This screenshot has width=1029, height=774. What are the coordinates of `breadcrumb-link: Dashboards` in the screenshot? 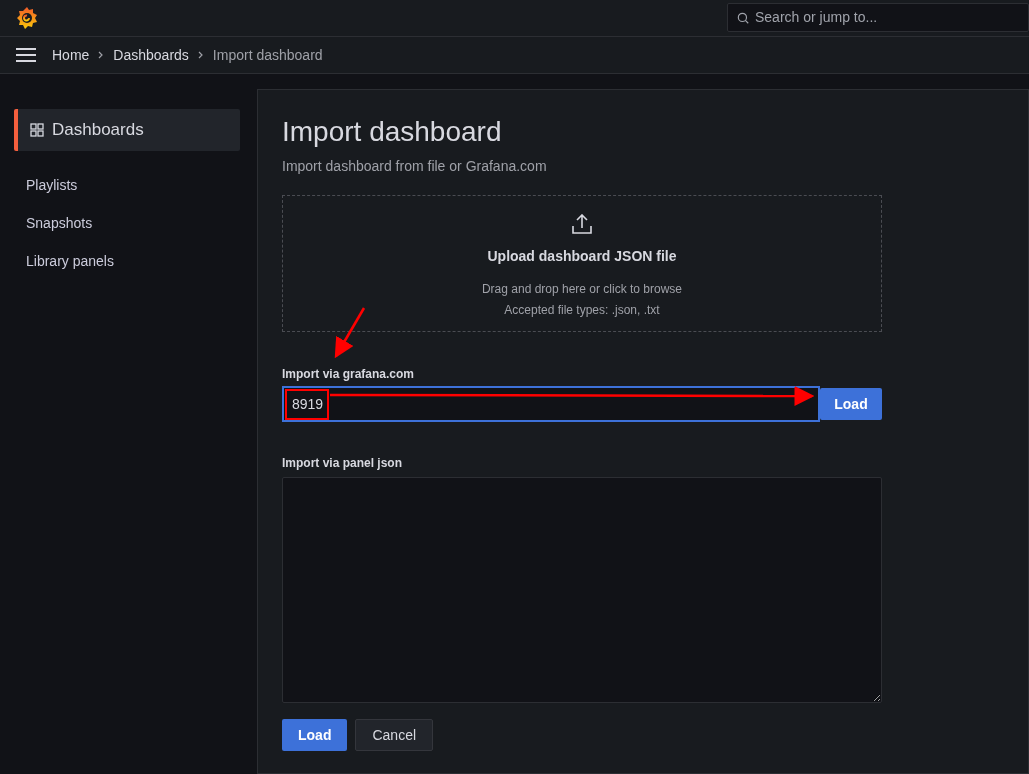 It's located at (151, 55).